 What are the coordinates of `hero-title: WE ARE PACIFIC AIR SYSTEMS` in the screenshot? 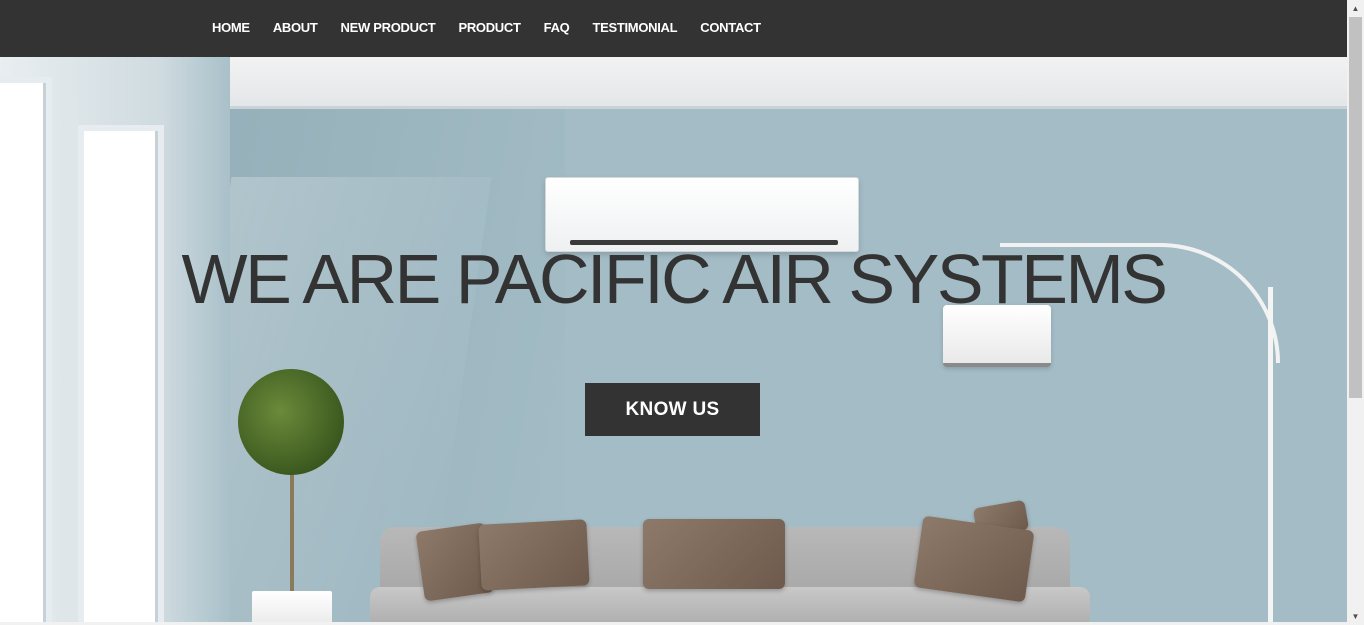 It's located at (674, 279).